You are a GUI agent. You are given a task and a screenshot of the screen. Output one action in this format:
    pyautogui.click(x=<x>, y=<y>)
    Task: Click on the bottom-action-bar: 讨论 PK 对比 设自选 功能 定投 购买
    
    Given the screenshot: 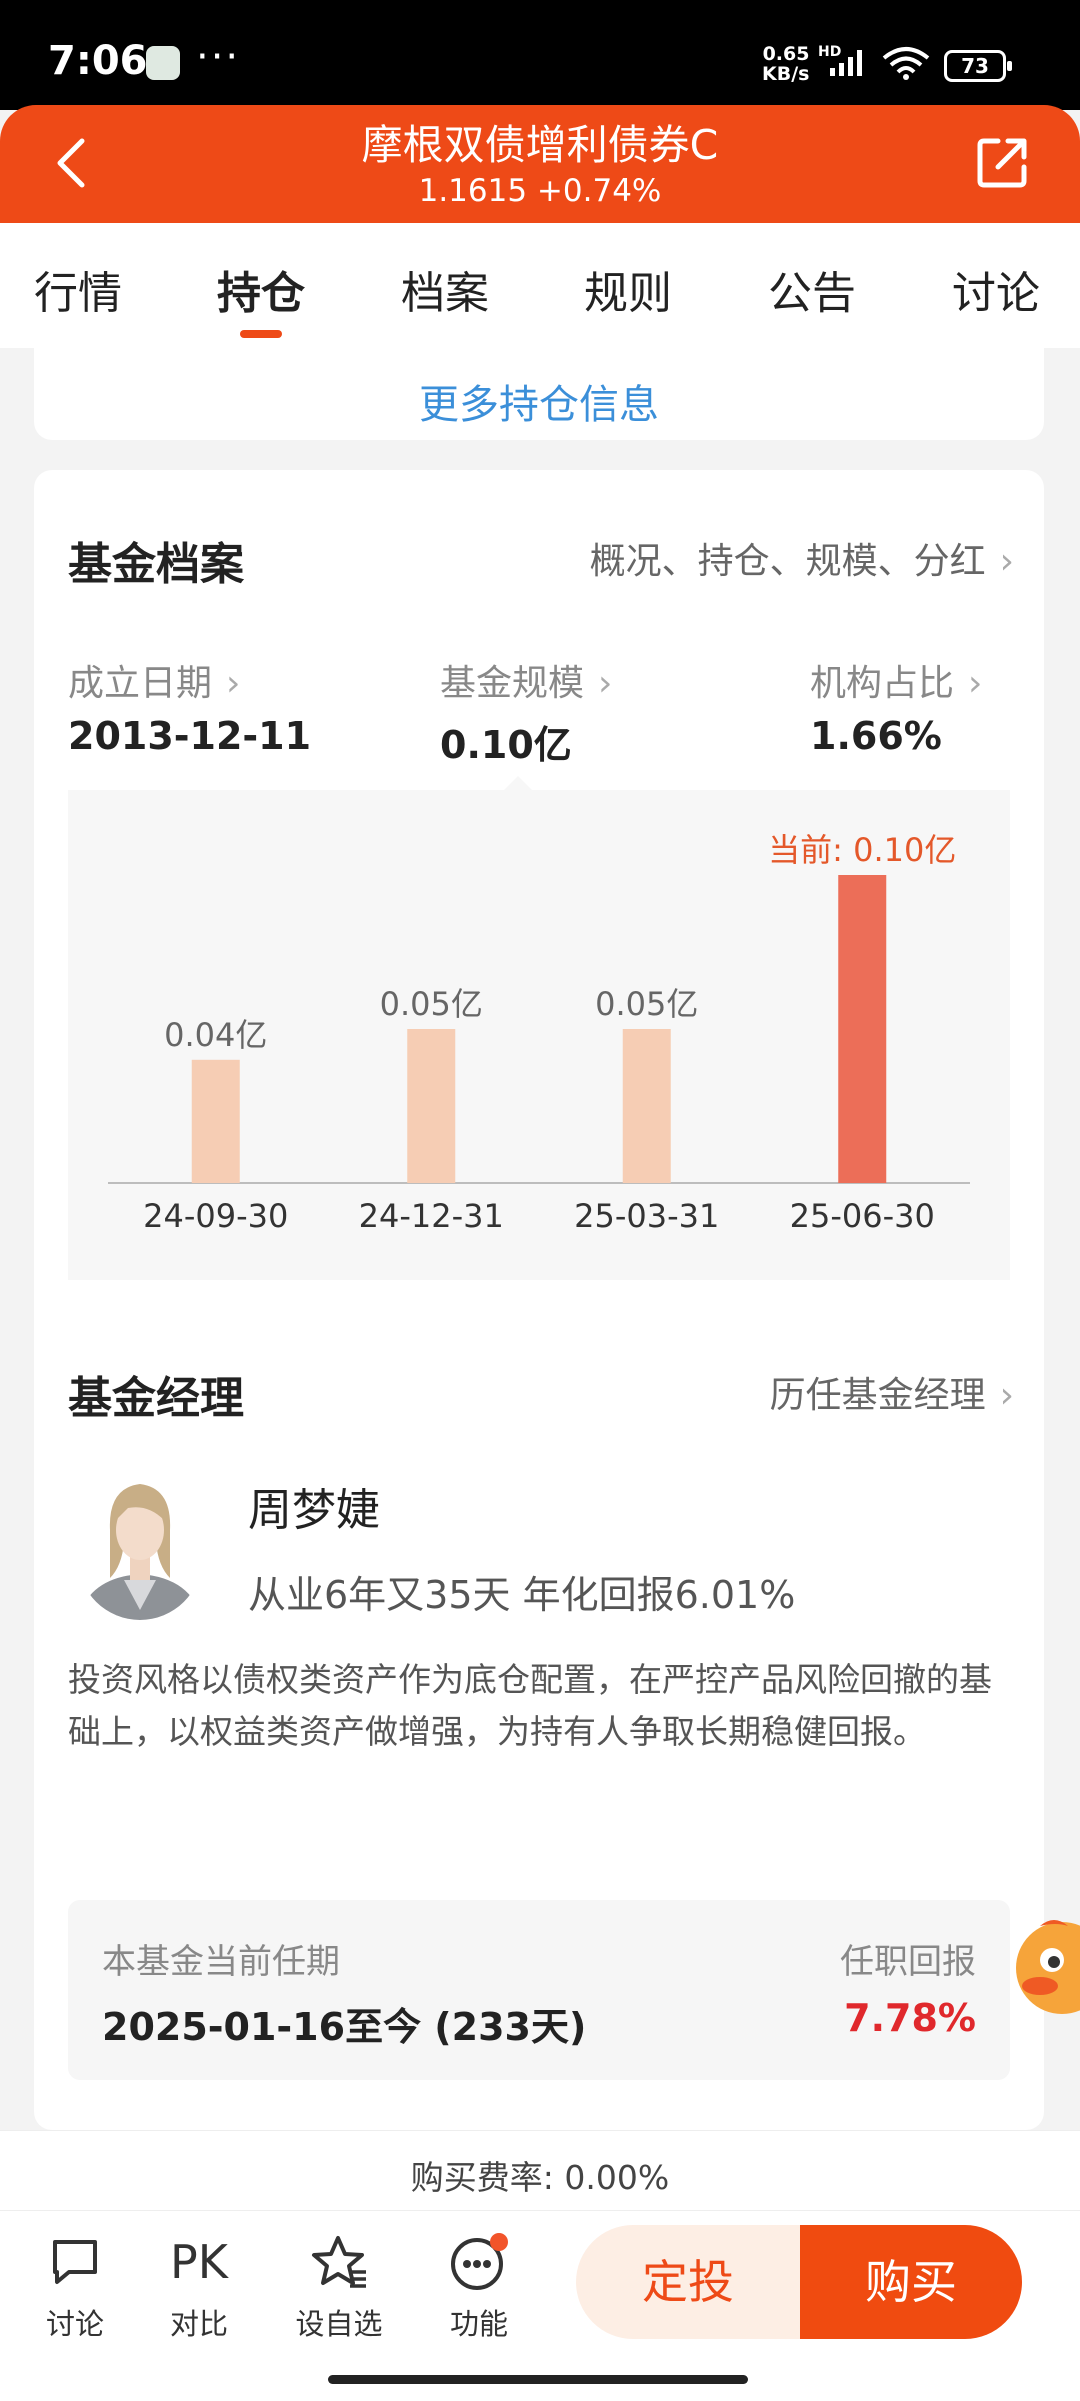 What is the action you would take?
    pyautogui.click(x=540, y=2305)
    